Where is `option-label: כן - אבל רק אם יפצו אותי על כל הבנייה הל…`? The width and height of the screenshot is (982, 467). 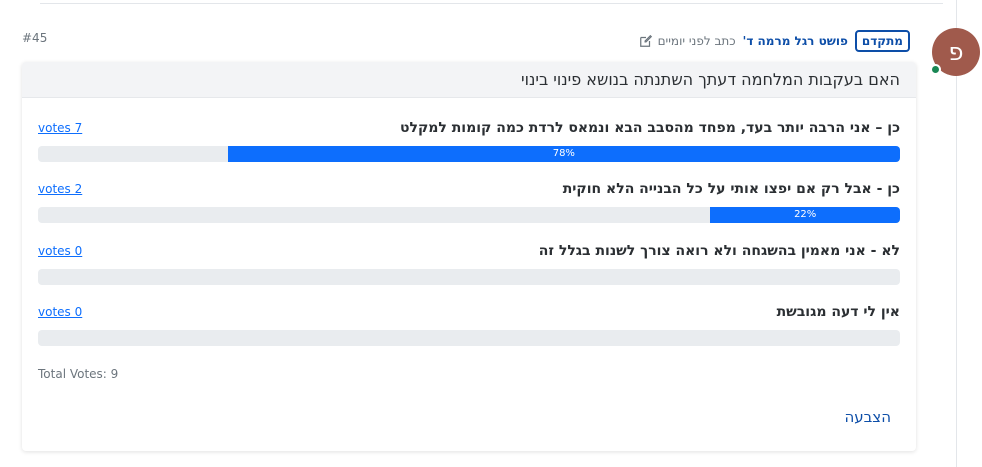
option-label: כן - אבל רק אם יפצו אותי על כל הבנייה הל… is located at coordinates (731, 189).